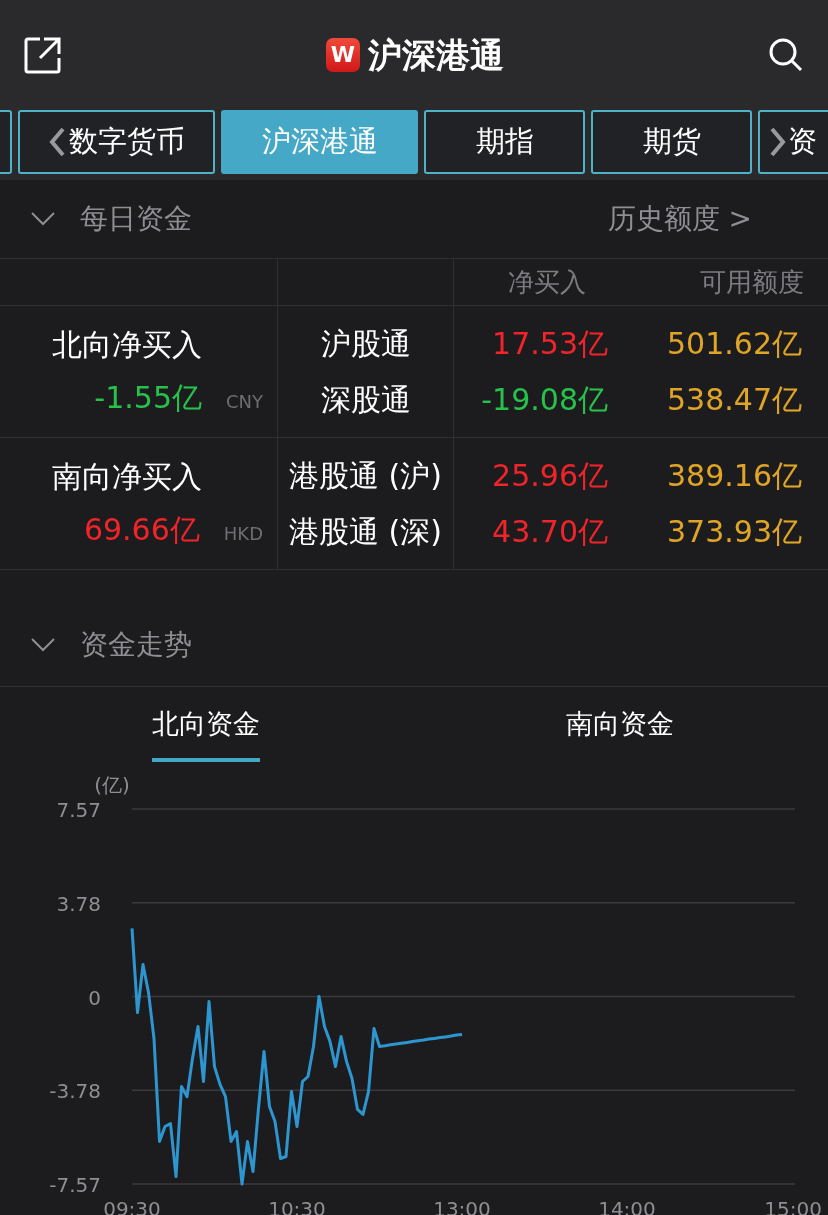  Describe the element at coordinates (620, 724) in the screenshot. I see `subtab: 南向资金` at that location.